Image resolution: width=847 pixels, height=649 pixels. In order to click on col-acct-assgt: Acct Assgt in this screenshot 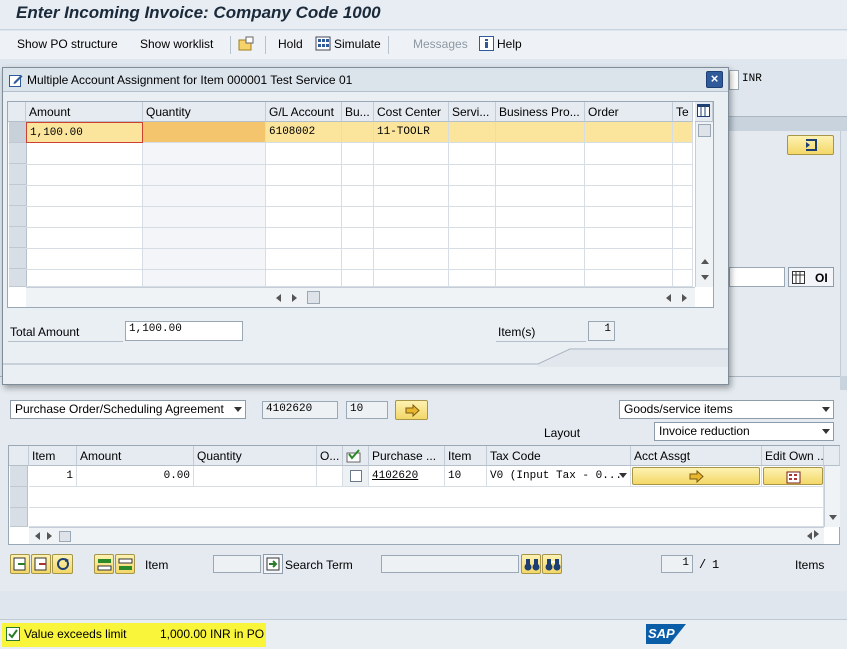, I will do `click(696, 456)`.